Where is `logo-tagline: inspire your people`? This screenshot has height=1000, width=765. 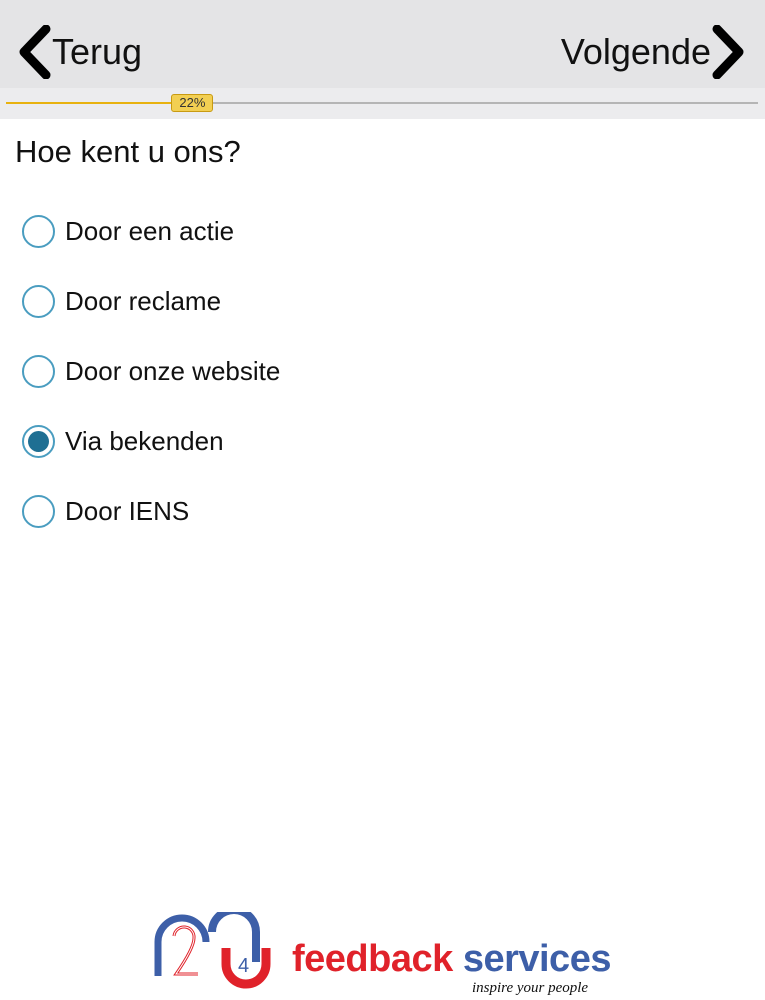 logo-tagline: inspire your people is located at coordinates (530, 988).